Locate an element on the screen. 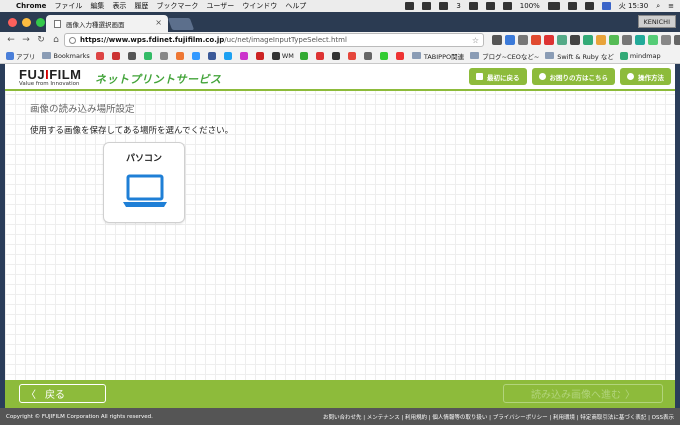  close-window-button is located at coordinates (12, 22).